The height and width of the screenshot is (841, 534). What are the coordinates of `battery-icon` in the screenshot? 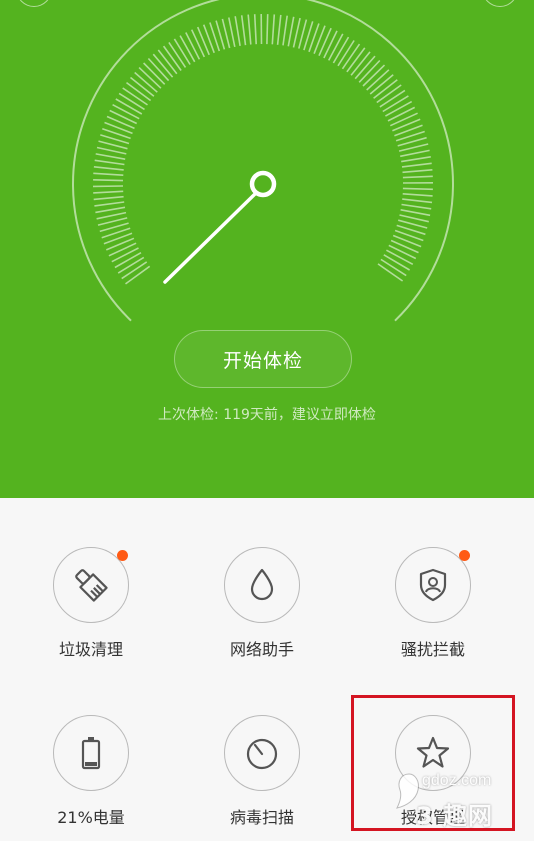 It's located at (91, 753).